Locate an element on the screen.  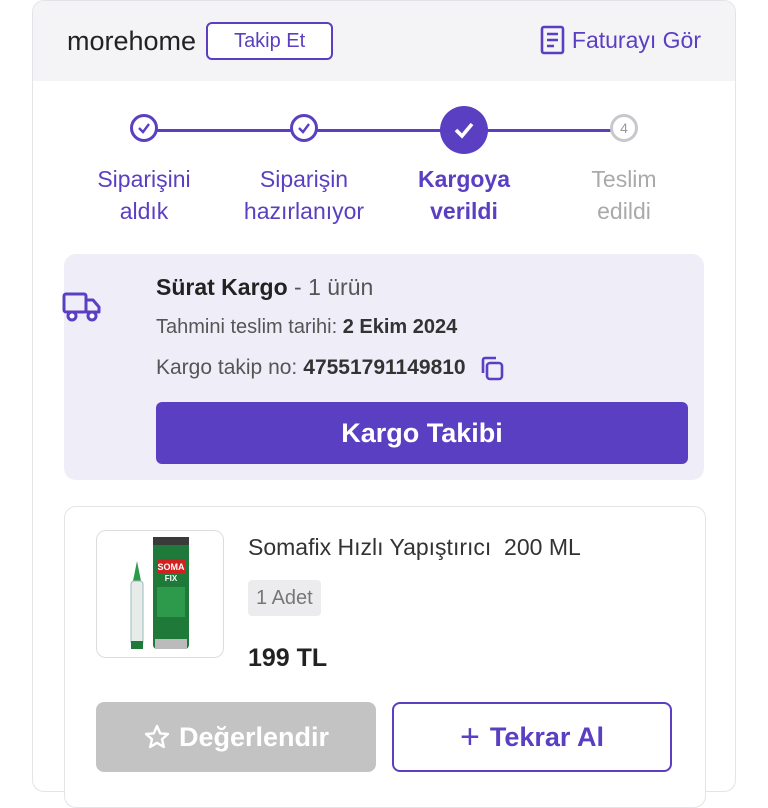
glue-product-image: SOMA FIX is located at coordinates (159, 593).